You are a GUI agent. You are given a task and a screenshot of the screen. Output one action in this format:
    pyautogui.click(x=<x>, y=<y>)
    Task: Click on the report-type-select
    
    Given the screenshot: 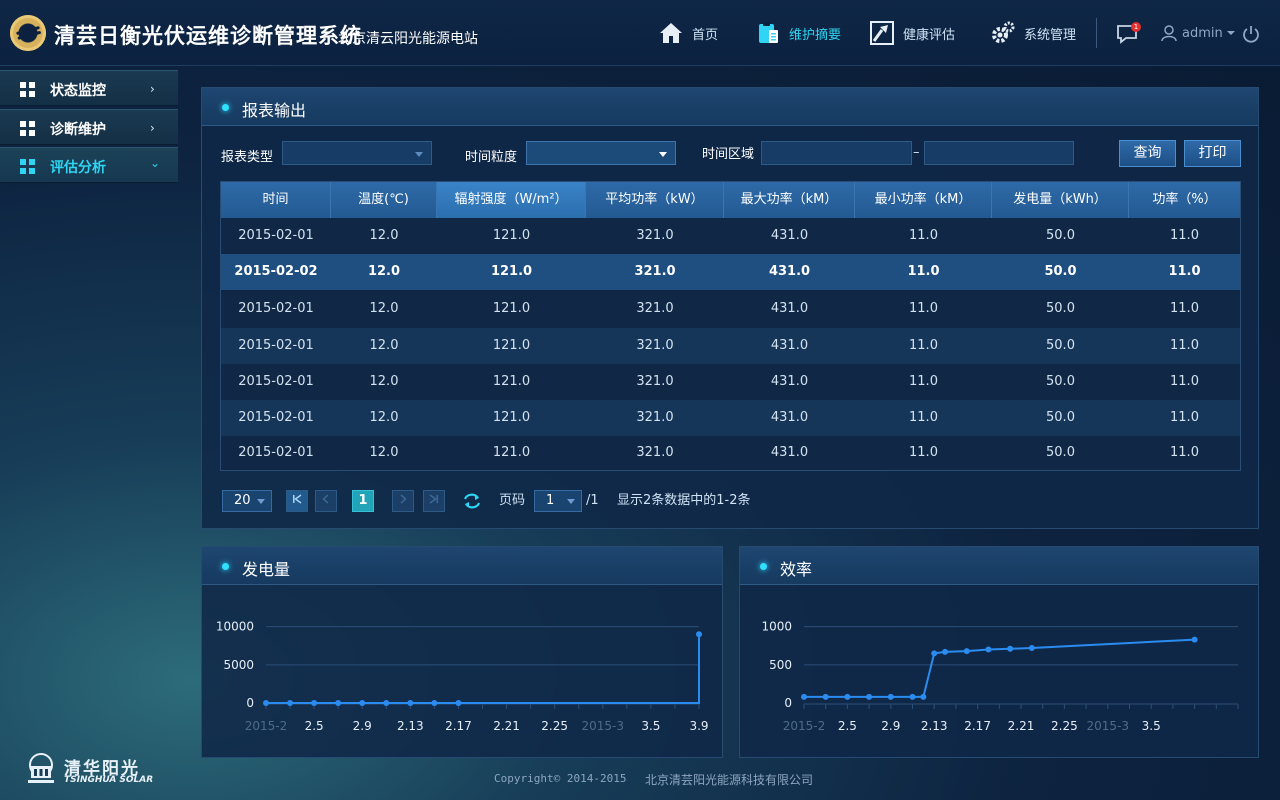 What is the action you would take?
    pyautogui.click(x=357, y=153)
    